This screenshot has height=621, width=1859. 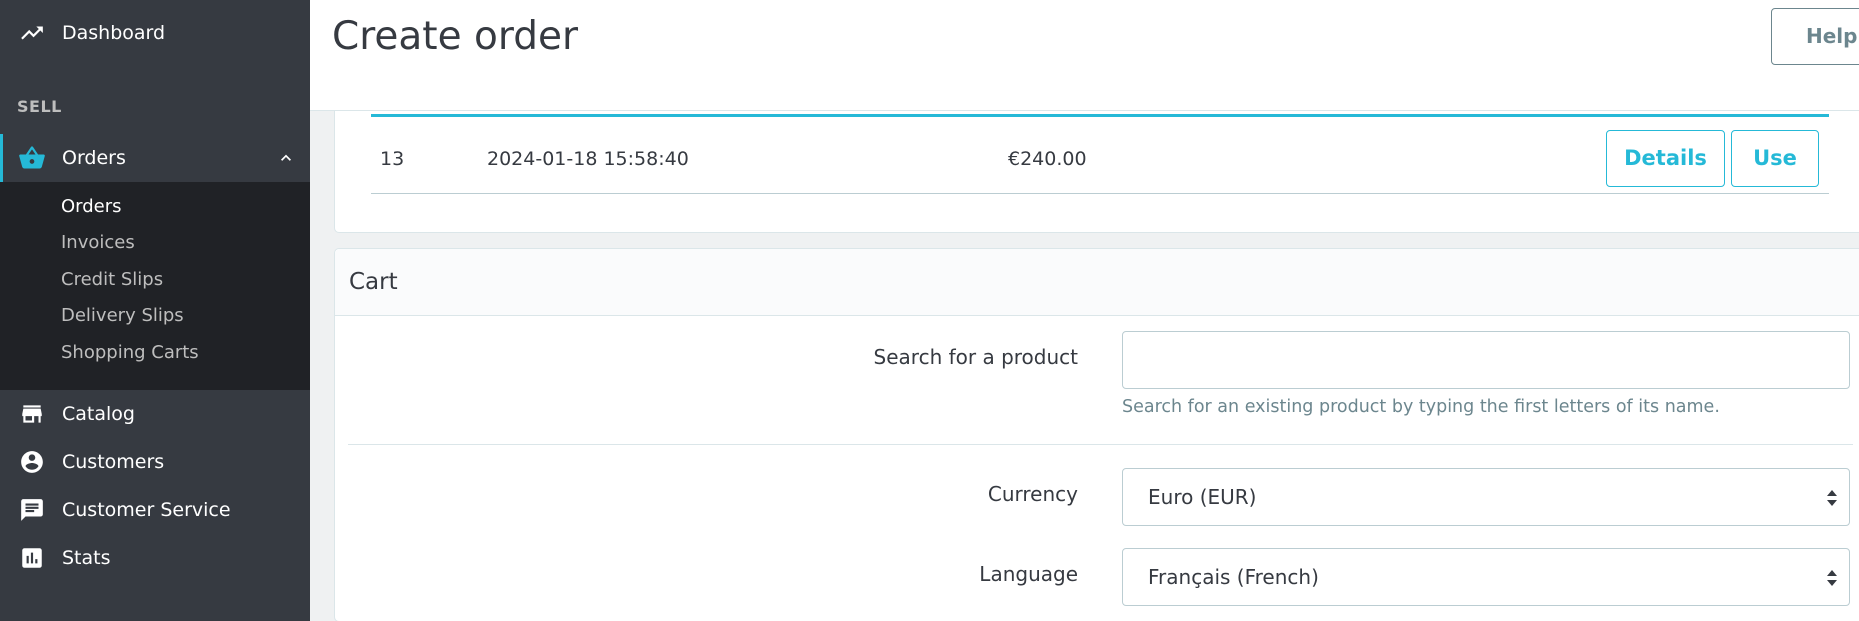 What do you see at coordinates (1032, 494) in the screenshot?
I see `currency-label: Currency` at bounding box center [1032, 494].